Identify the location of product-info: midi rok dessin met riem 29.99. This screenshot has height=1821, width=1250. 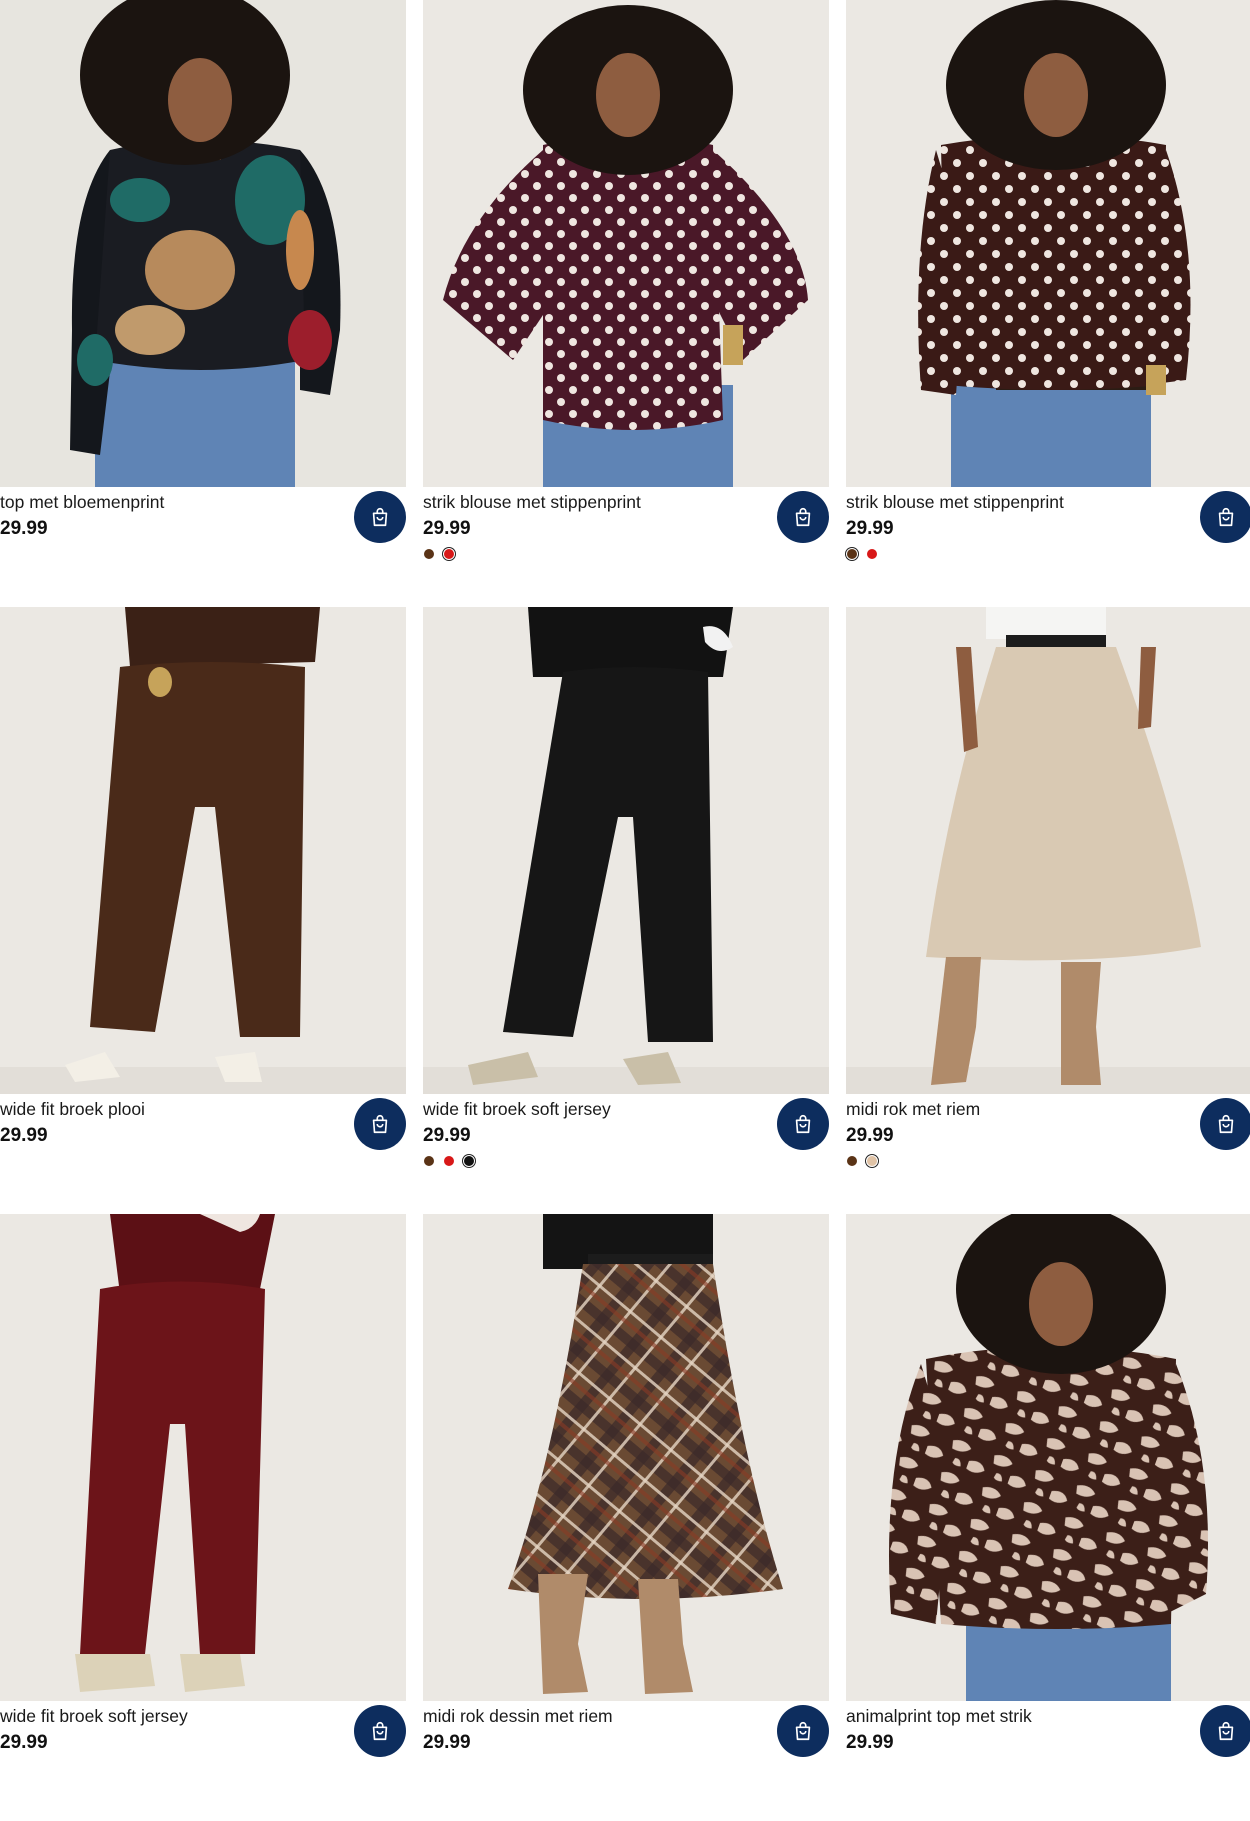
(626, 1761).